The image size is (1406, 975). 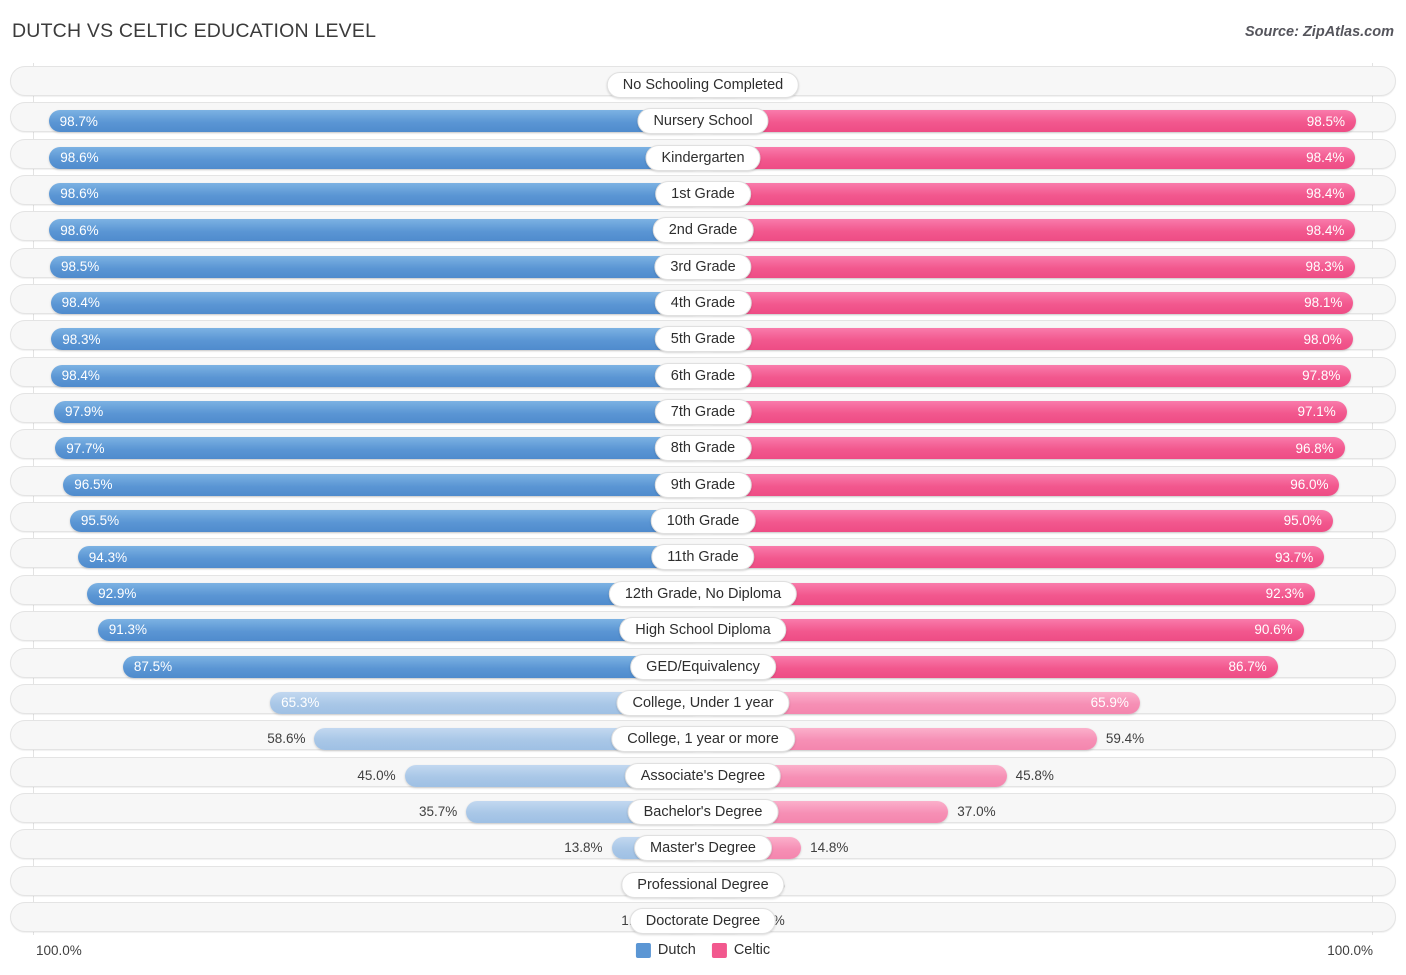 I want to click on bar-dutch: 97.7%, so click(x=379, y=448).